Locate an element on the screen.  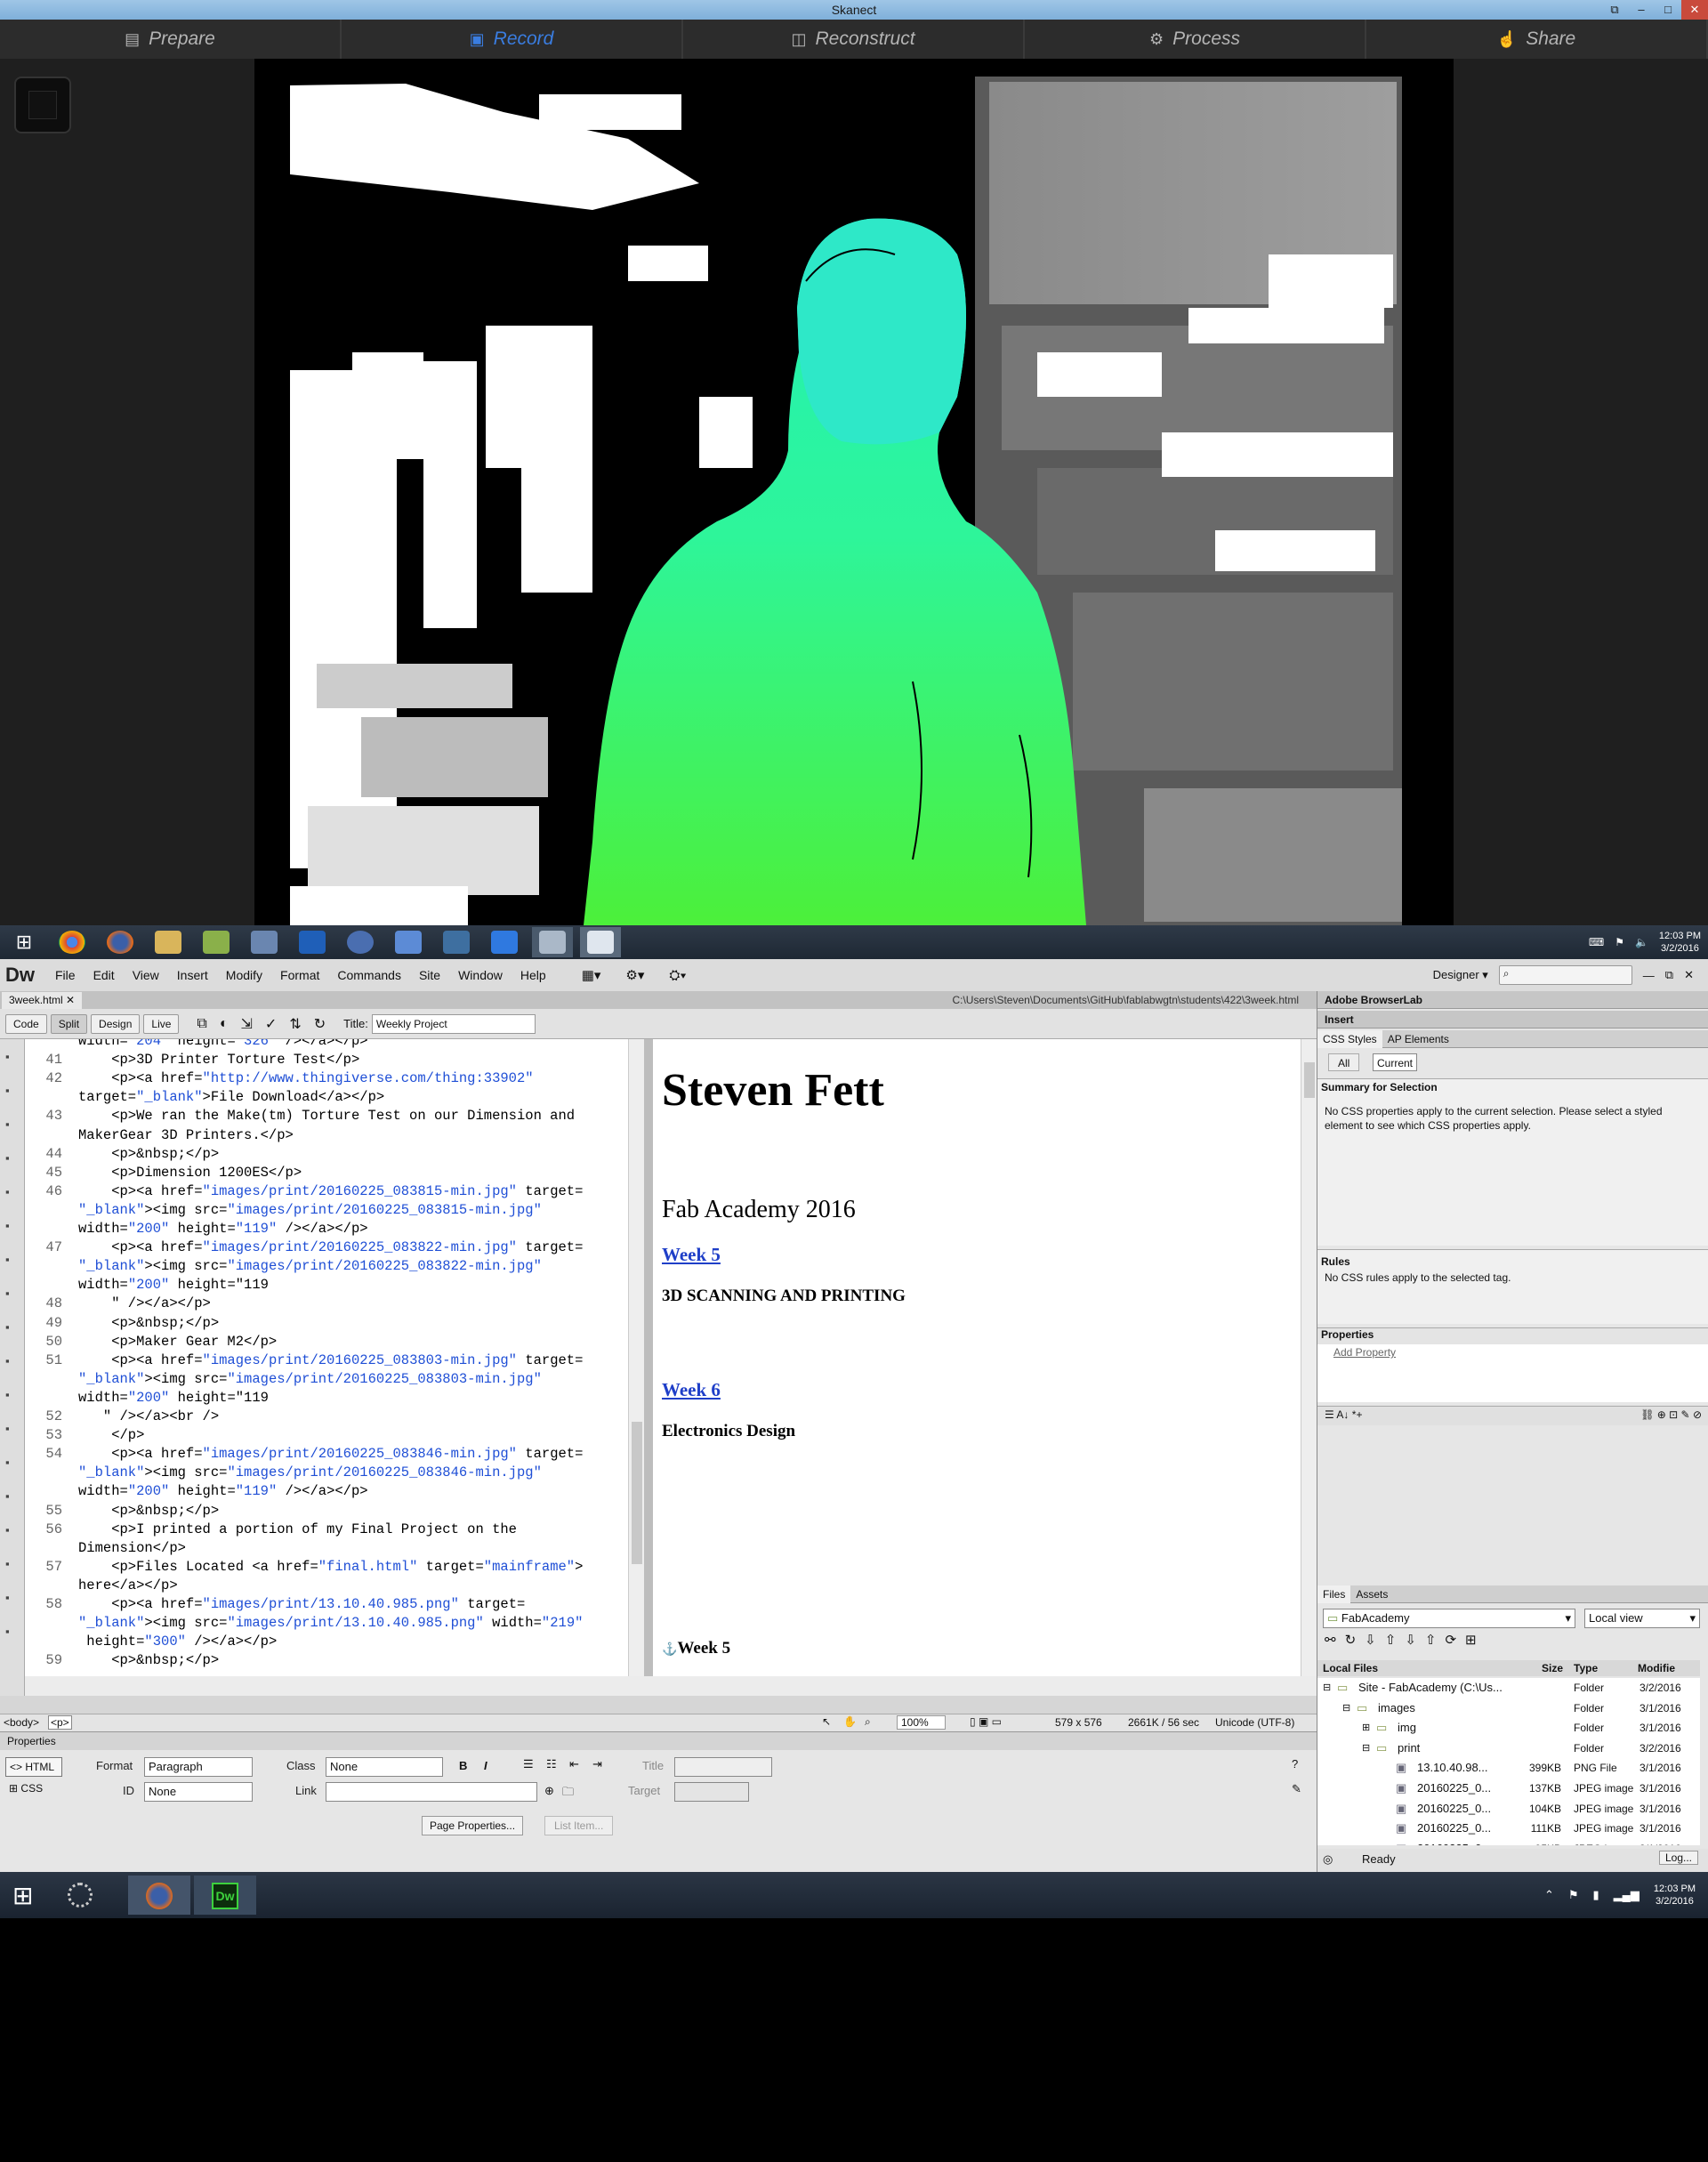
recent-snippets-icon: ▪ is located at coordinates (7, 1496).